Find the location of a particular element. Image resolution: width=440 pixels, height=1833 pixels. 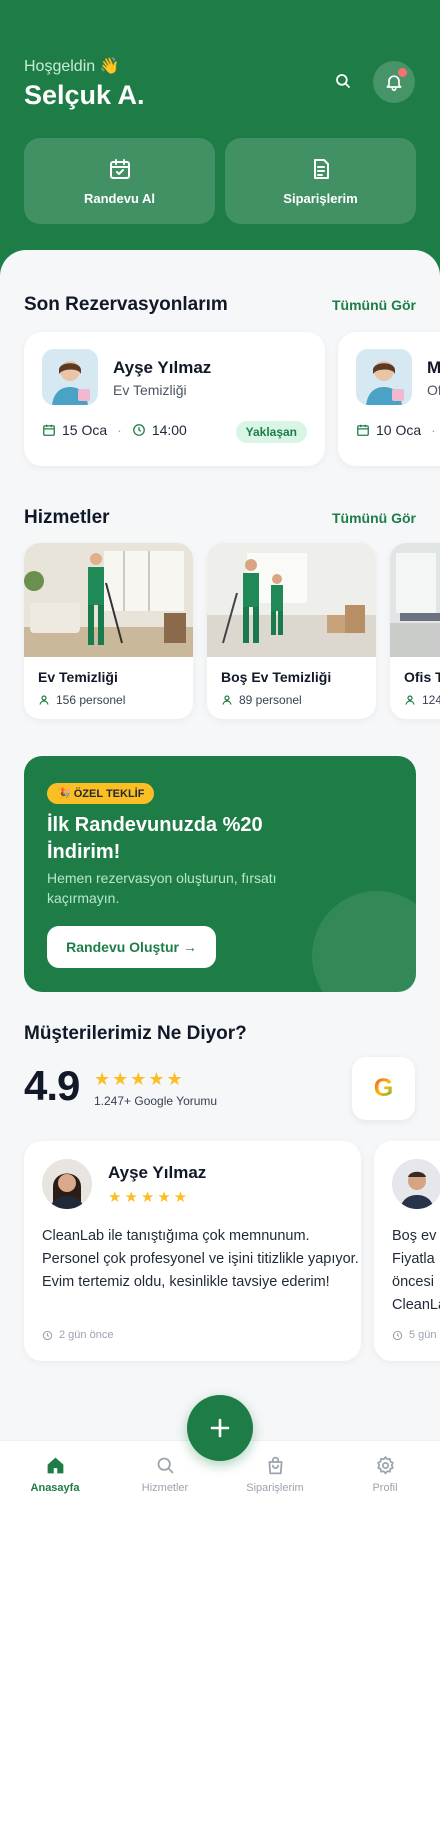

nav-item-profile: Profil is located at coordinates (385, 1474).